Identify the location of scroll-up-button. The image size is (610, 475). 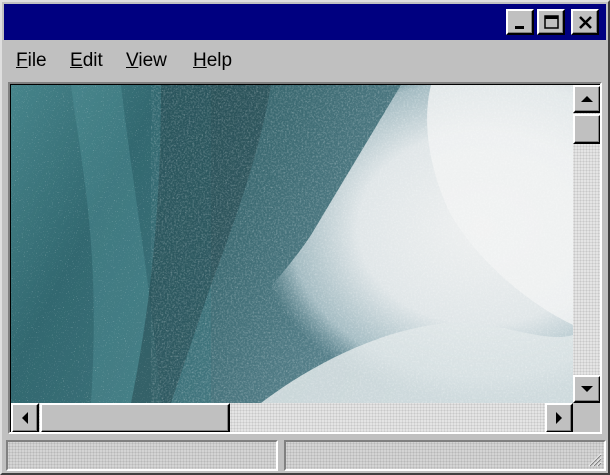
(586, 99).